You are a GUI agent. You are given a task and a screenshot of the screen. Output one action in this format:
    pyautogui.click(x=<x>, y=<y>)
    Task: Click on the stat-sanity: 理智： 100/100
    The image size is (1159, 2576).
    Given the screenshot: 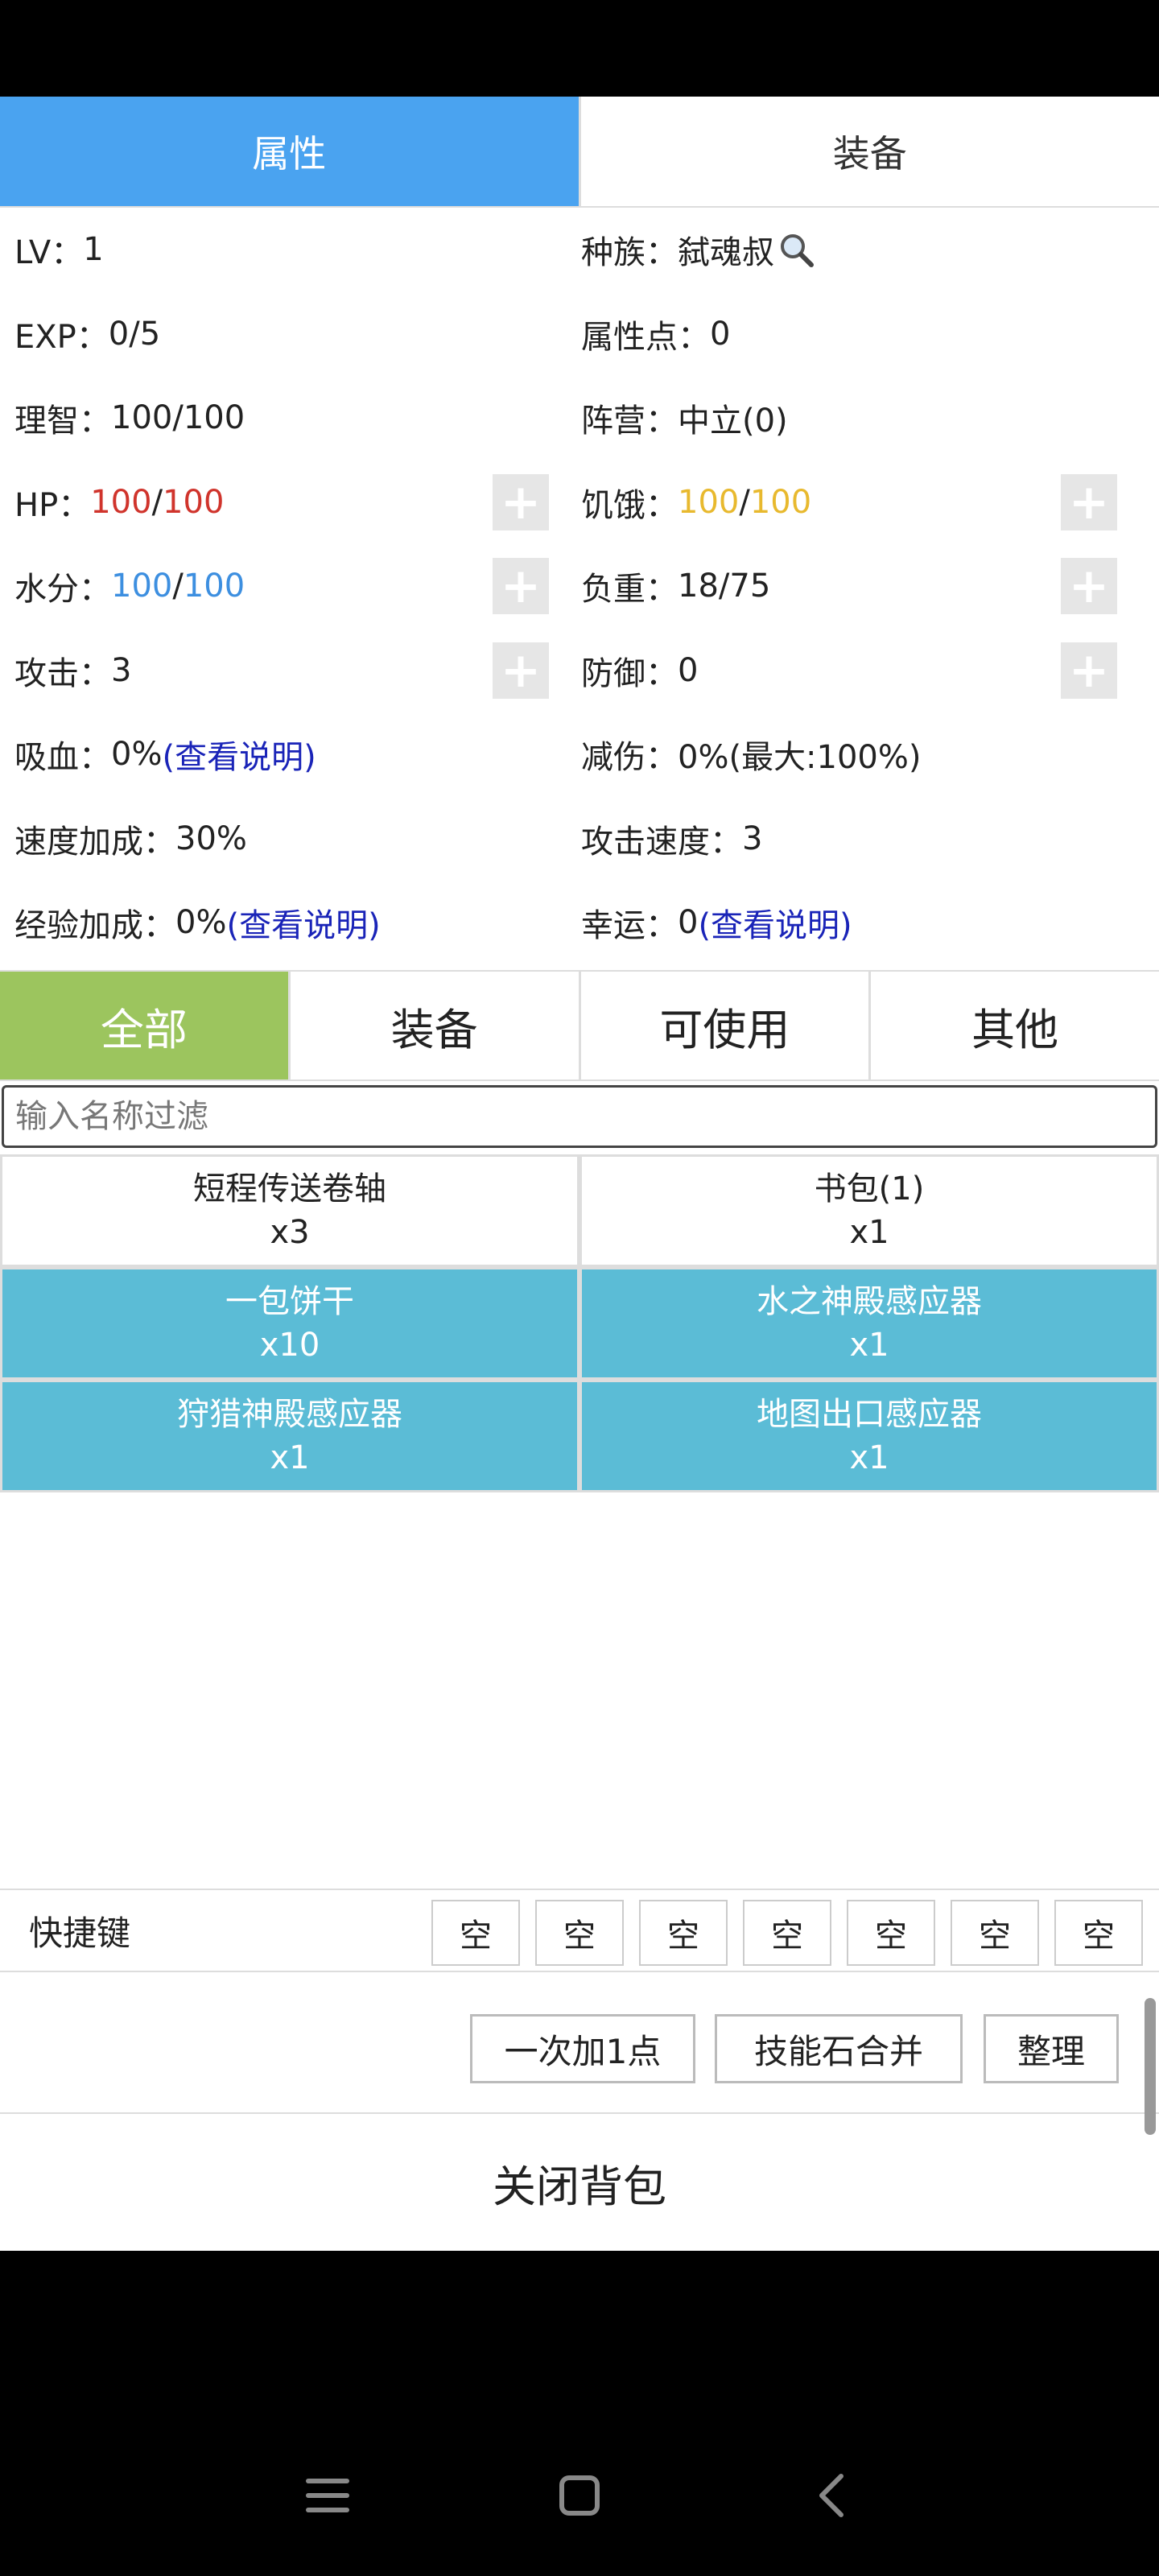 What is the action you would take?
    pyautogui.click(x=129, y=419)
    